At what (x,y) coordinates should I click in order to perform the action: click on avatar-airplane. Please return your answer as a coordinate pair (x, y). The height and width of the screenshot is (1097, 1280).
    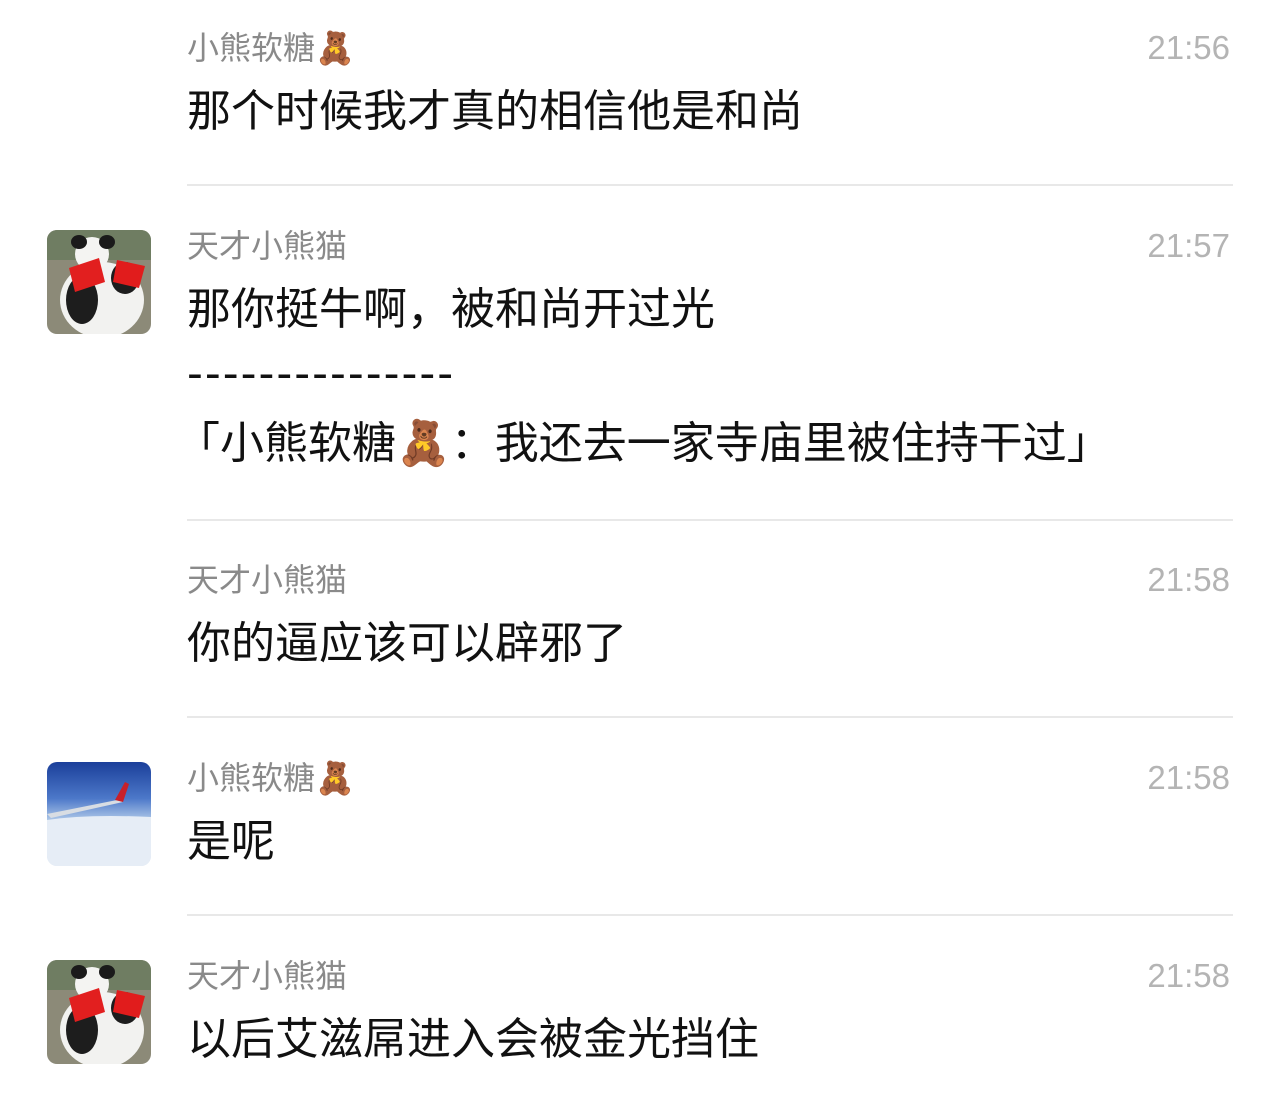
    Looking at the image, I should click on (99, 814).